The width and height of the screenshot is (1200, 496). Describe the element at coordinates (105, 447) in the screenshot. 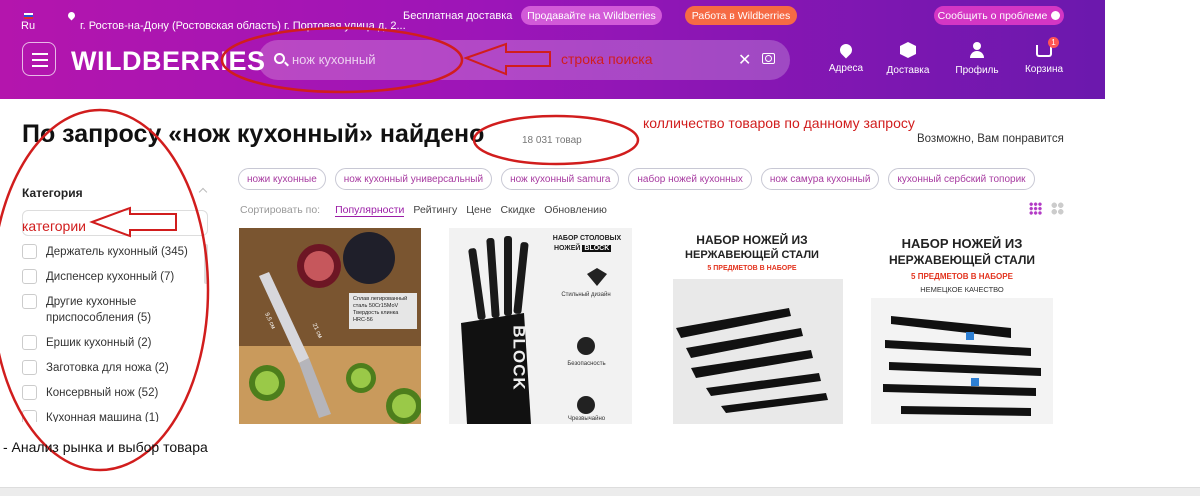

I see `caption-text: - Анализ рынка и выбор товара` at that location.